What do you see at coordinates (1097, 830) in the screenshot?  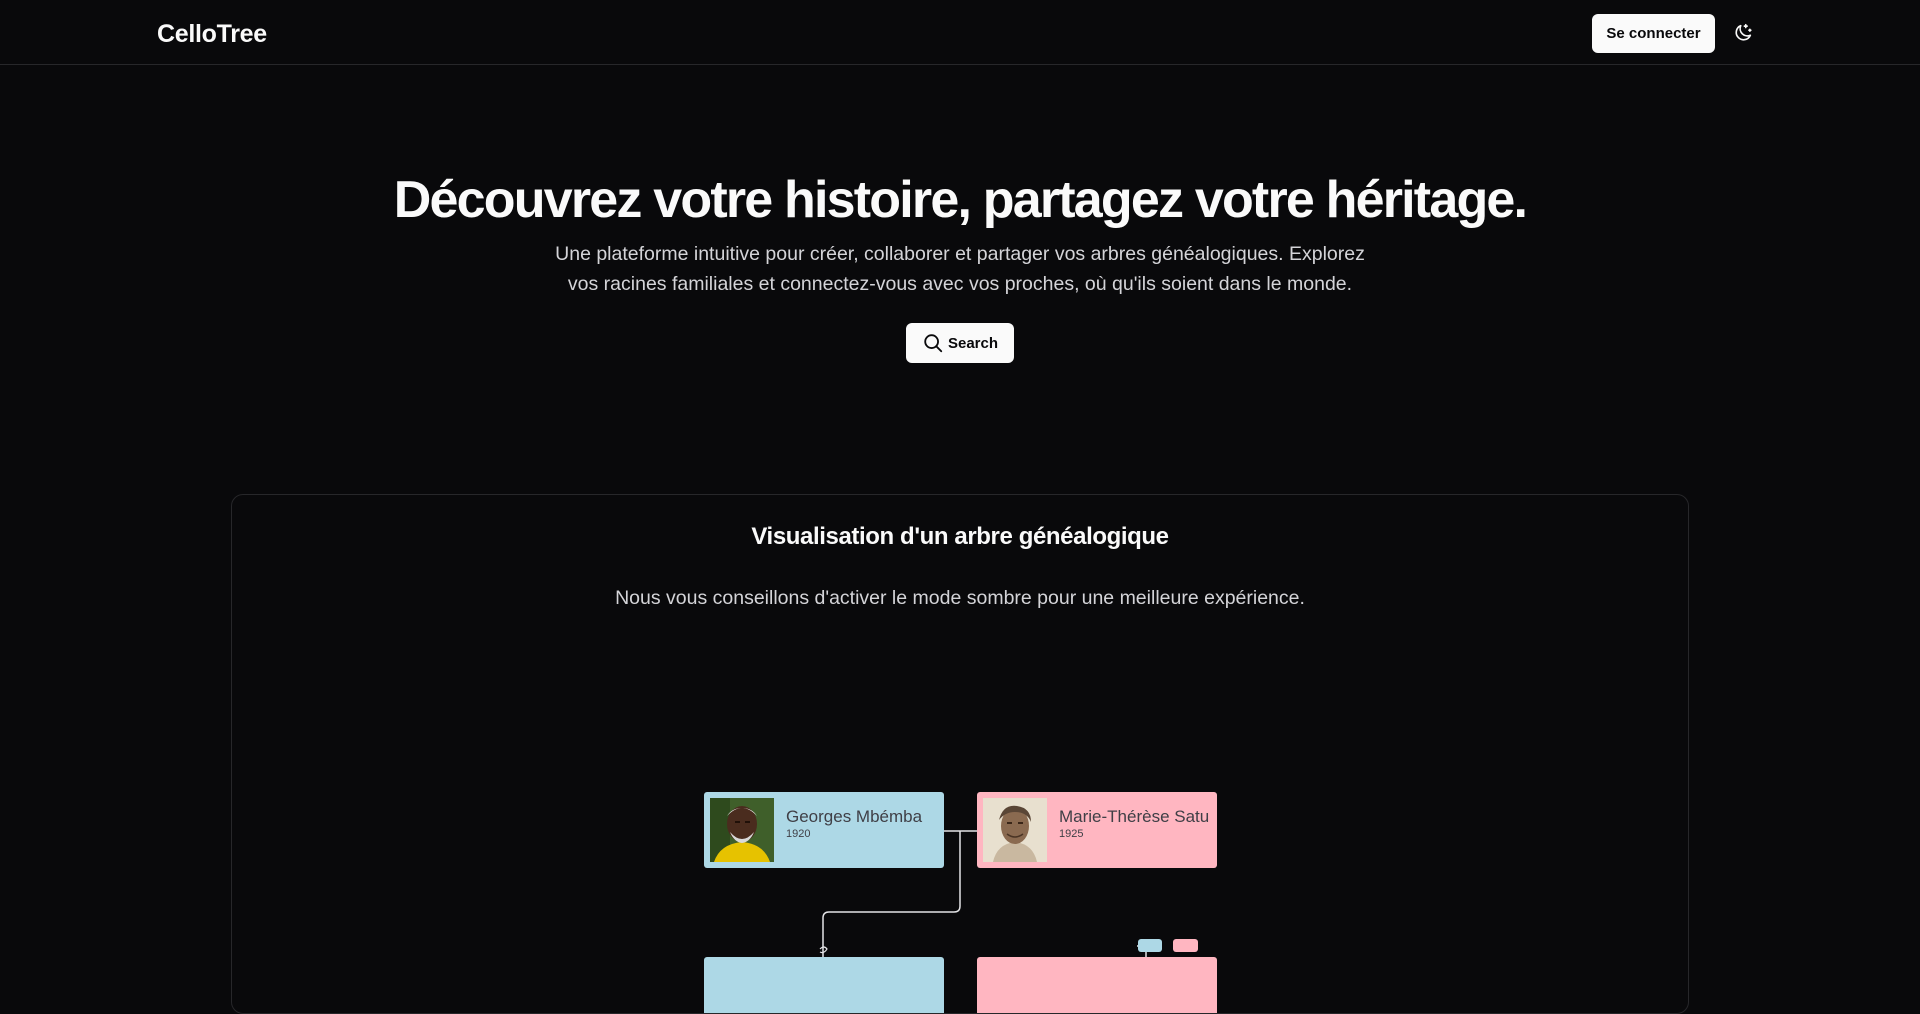 I see `person-card-marie-therese: Marie-Thérèse Satu 1925` at bounding box center [1097, 830].